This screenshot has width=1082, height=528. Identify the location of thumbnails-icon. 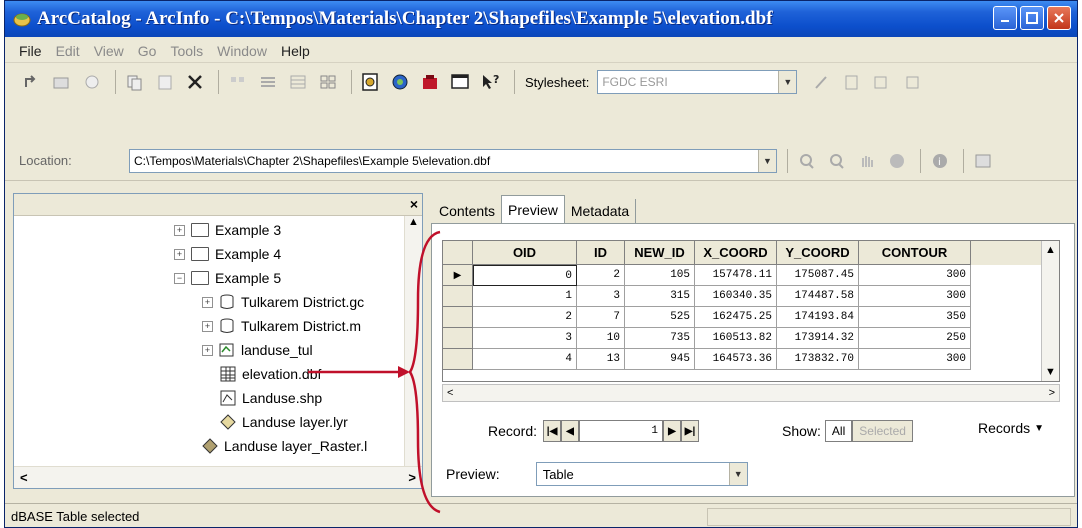
(328, 82).